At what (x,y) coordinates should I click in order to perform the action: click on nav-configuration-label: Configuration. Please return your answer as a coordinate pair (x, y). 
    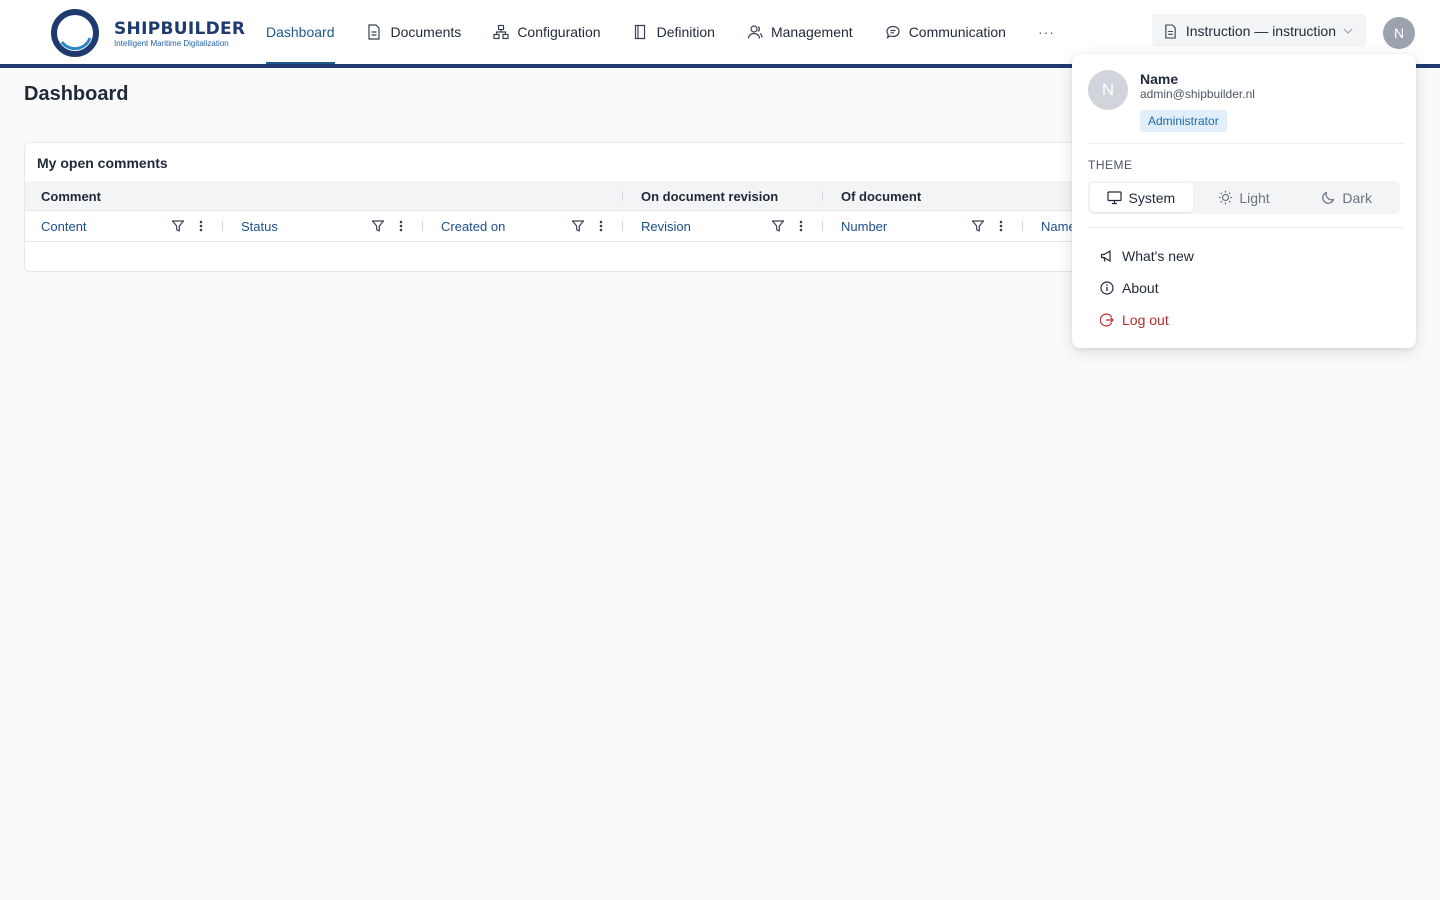
    Looking at the image, I should click on (559, 32).